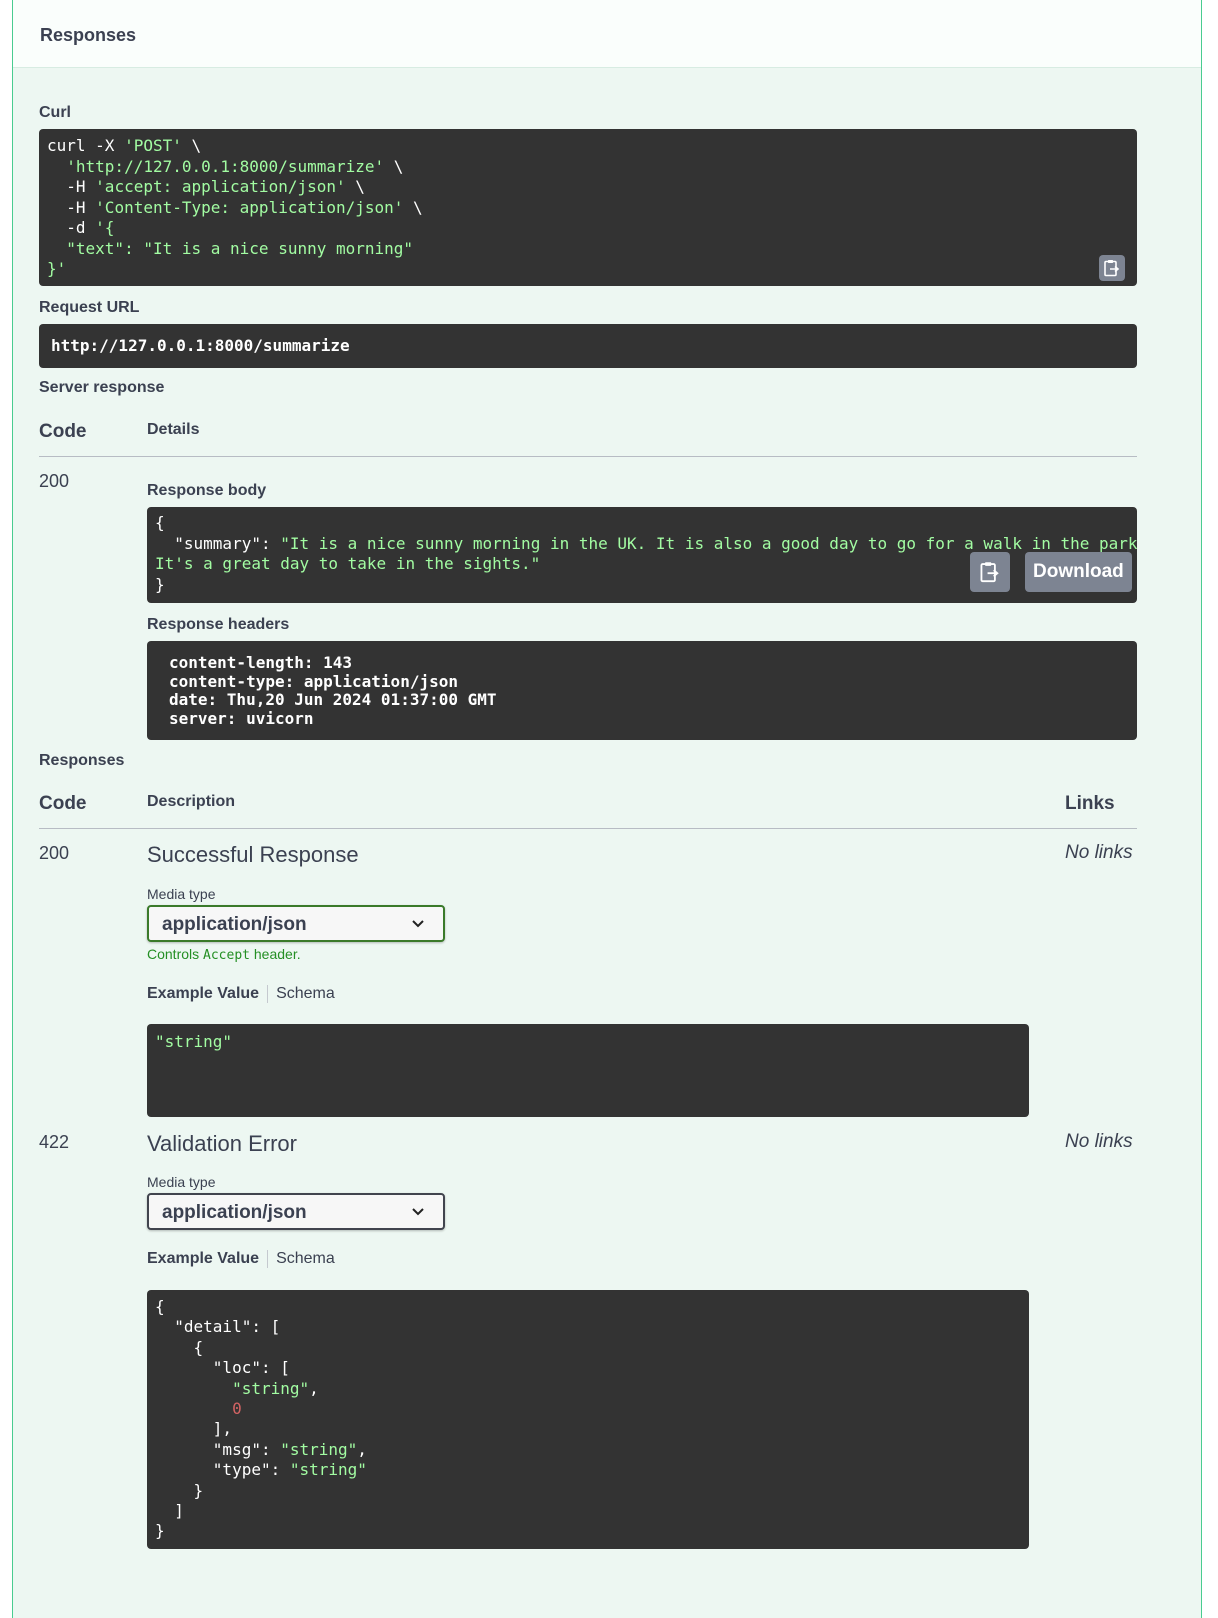 This screenshot has height=1618, width=1218. I want to click on response-description-200: Successful Response, so click(253, 854).